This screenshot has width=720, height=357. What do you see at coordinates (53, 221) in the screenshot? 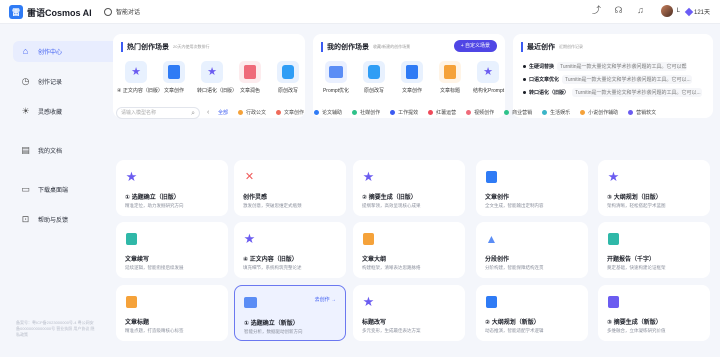
I see `sidebar-item-label: 帮助与反馈` at bounding box center [53, 221].